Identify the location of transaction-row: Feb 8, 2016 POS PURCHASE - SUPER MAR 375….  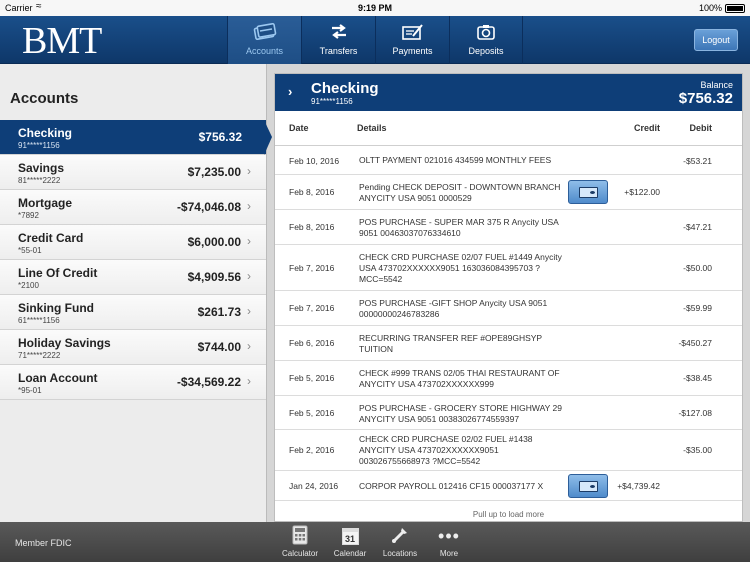
(508, 227).